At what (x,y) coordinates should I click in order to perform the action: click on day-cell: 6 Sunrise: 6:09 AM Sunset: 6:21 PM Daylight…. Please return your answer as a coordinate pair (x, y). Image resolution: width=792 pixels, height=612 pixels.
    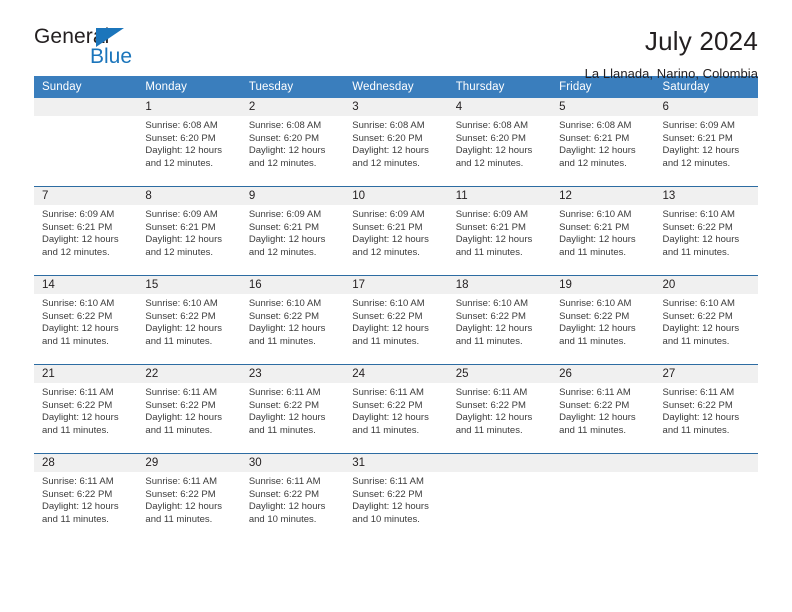
    Looking at the image, I should click on (706, 142).